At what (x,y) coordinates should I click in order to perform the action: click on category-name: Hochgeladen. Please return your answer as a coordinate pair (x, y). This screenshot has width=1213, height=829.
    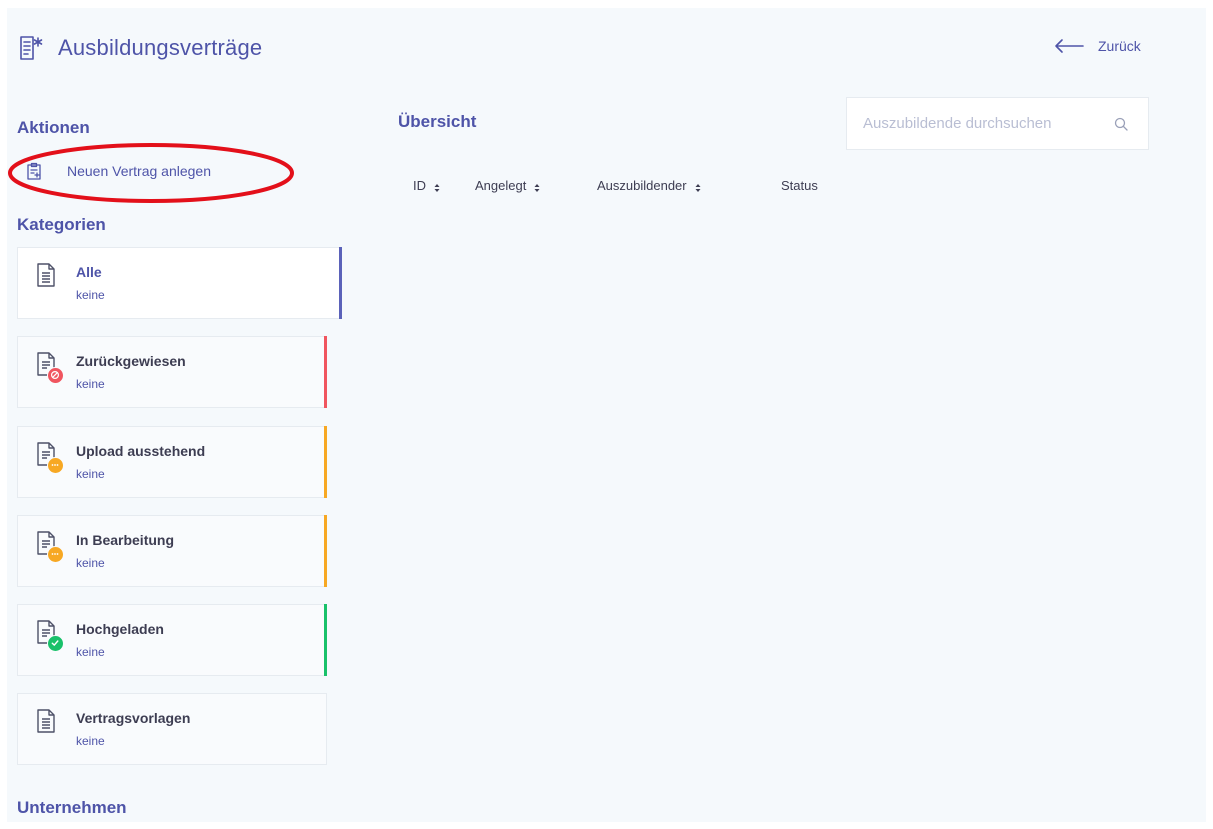
    Looking at the image, I should click on (120, 629).